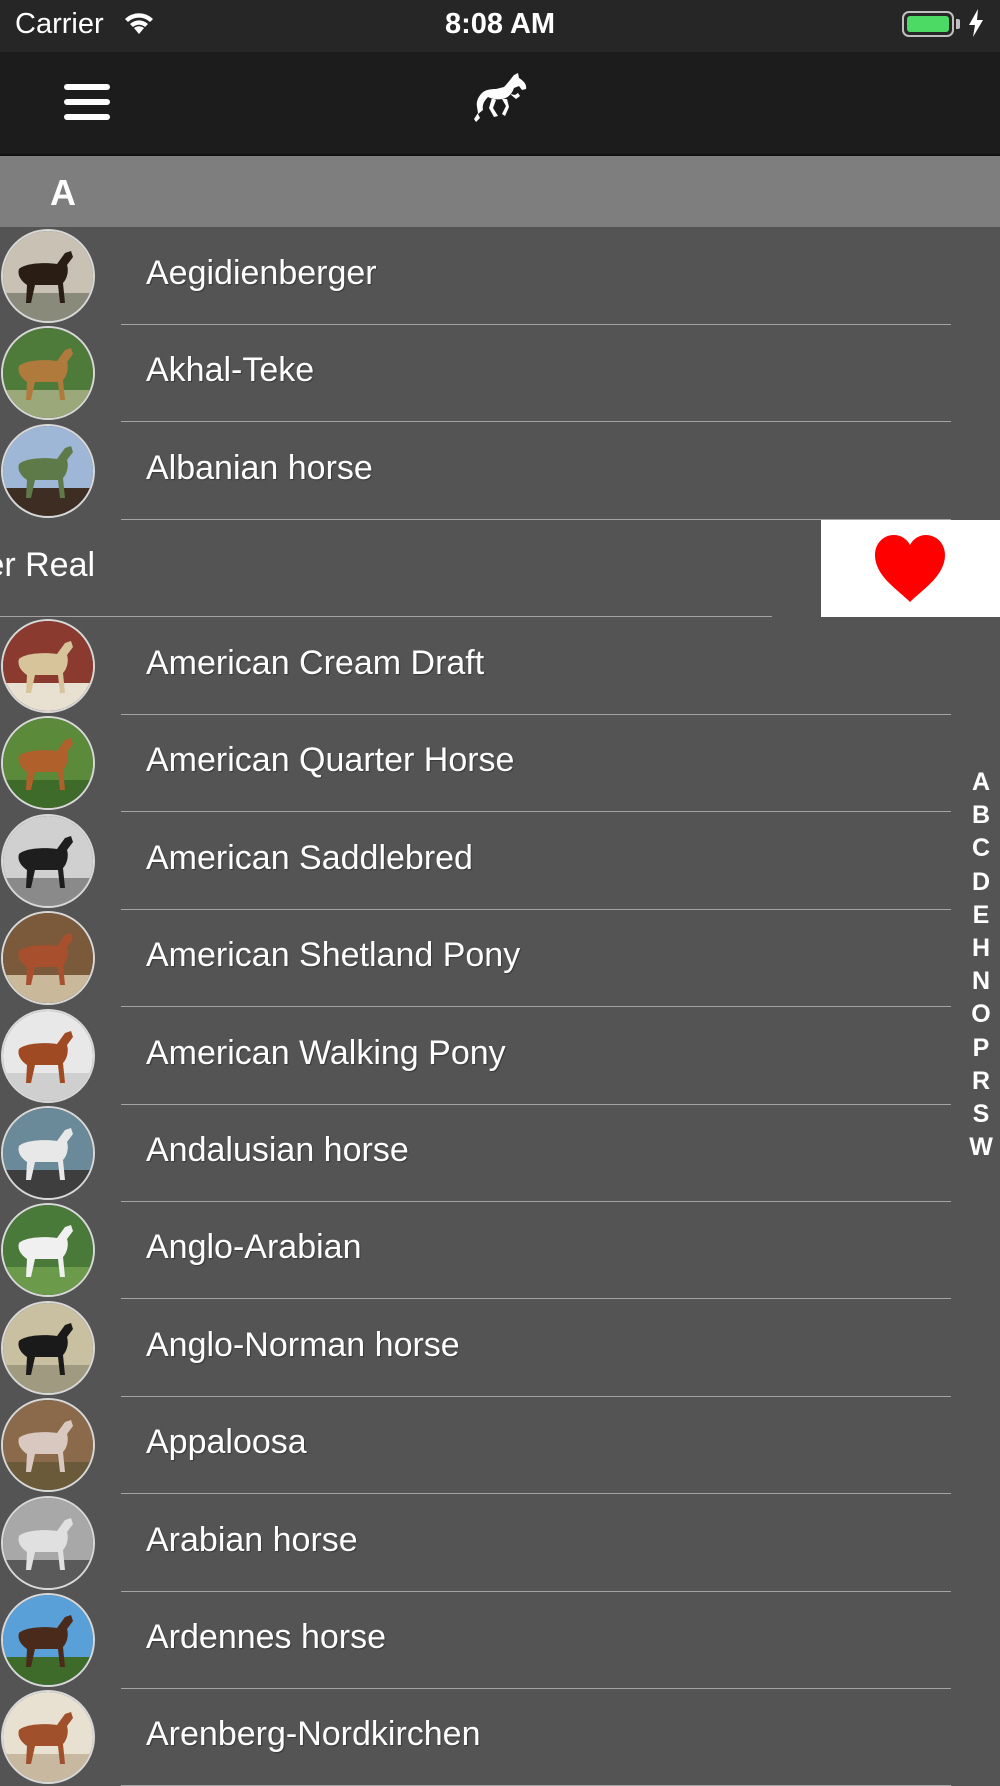 This screenshot has height=1786, width=1000. Describe the element at coordinates (500, 1250) in the screenshot. I see `list-row: Anglo-Arabian` at that location.